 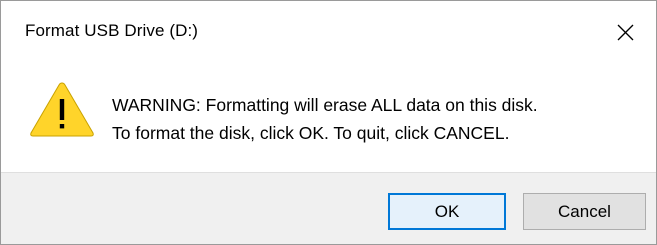 What do you see at coordinates (62, 109) in the screenshot?
I see `warning-icon` at bounding box center [62, 109].